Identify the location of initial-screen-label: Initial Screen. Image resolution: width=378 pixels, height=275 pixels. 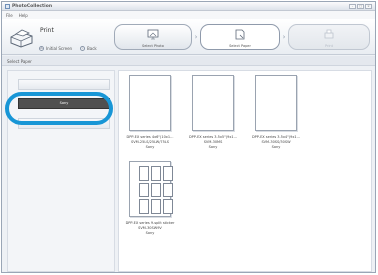
(59, 48).